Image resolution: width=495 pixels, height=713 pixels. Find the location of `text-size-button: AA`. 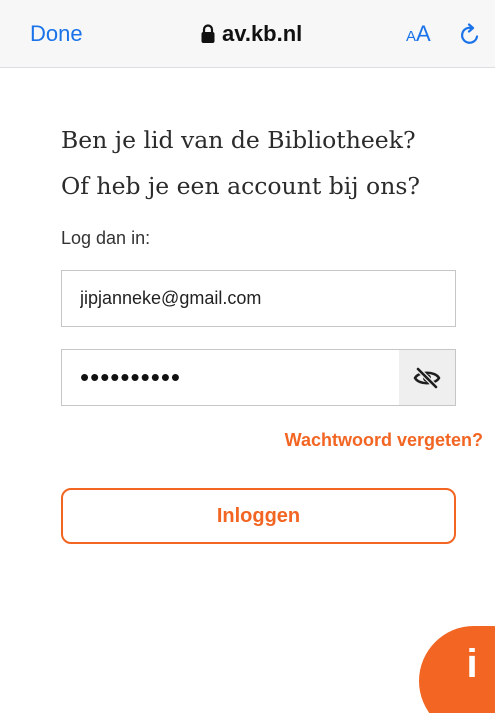

text-size-button: AA is located at coordinates (418, 34).